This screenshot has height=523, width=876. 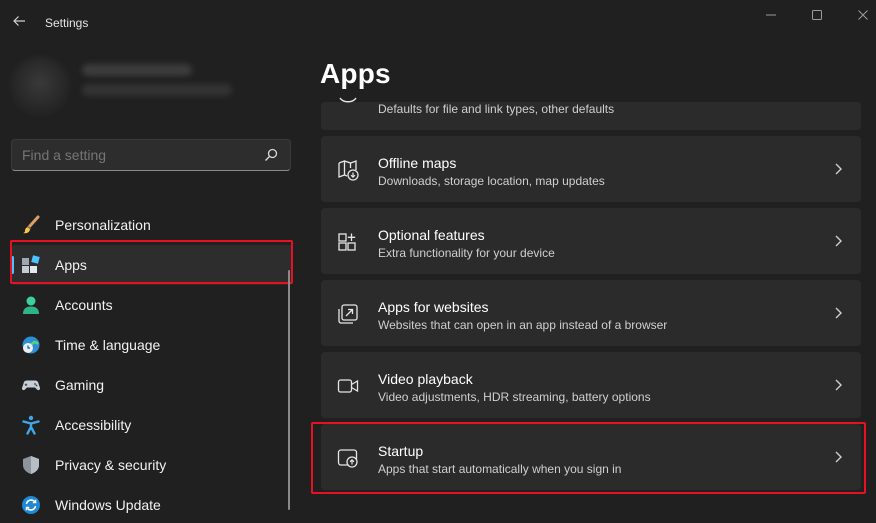 I want to click on sidebar-item-apps: Apps, so click(x=152, y=265).